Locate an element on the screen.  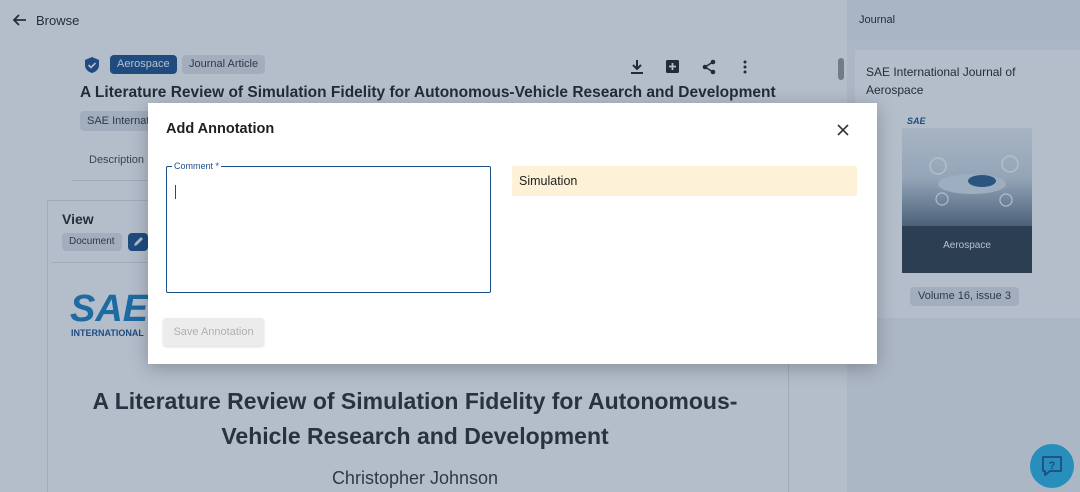
text-caret is located at coordinates (175, 192).